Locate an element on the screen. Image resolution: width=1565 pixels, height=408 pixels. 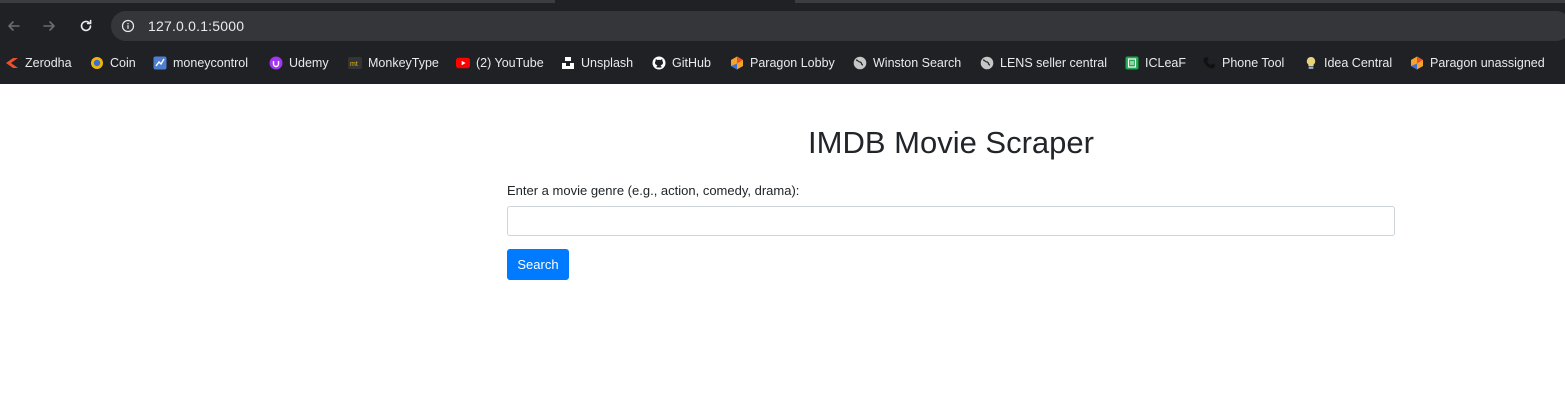
reload-button is located at coordinates (86, 26).